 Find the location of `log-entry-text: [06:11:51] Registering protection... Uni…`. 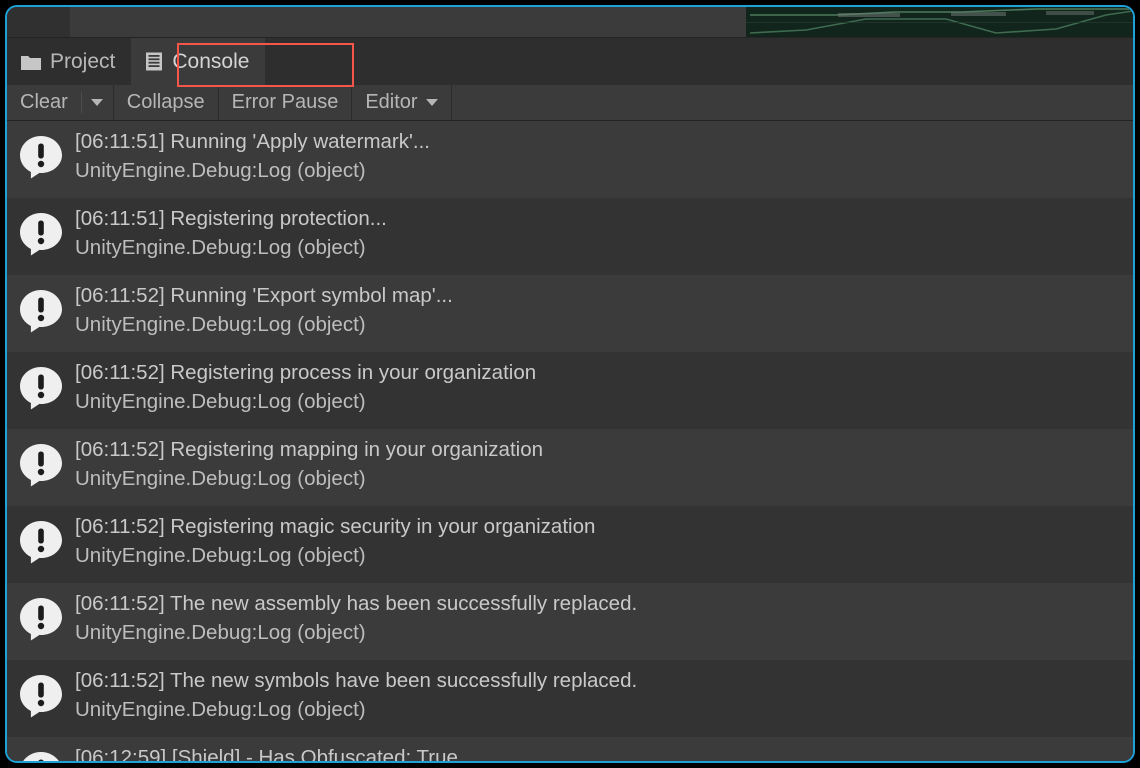

log-entry-text: [06:11:51] Registering protection... Uni… is located at coordinates (604, 233).